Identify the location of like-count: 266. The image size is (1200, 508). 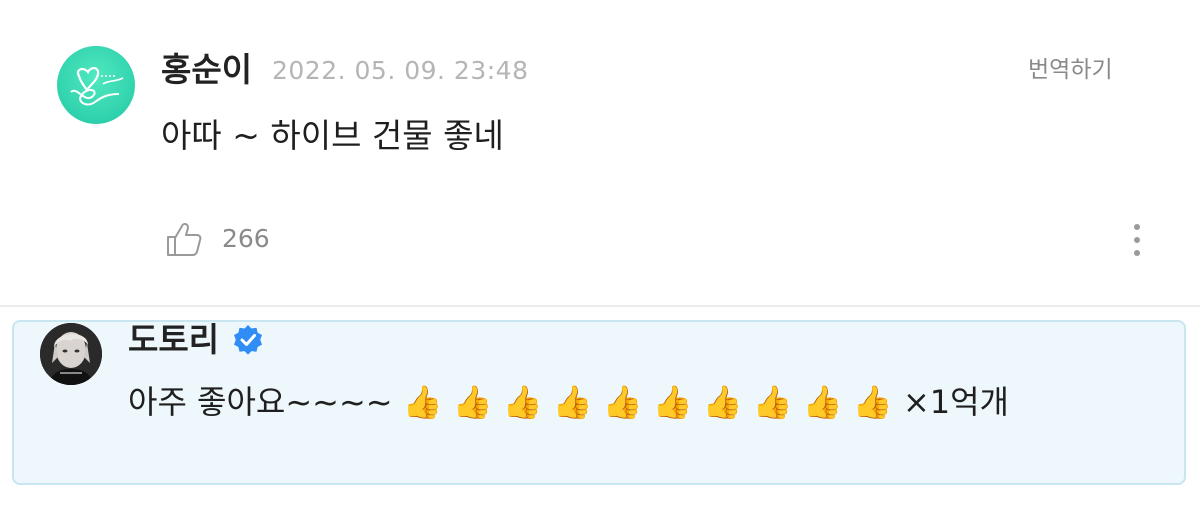
(246, 238).